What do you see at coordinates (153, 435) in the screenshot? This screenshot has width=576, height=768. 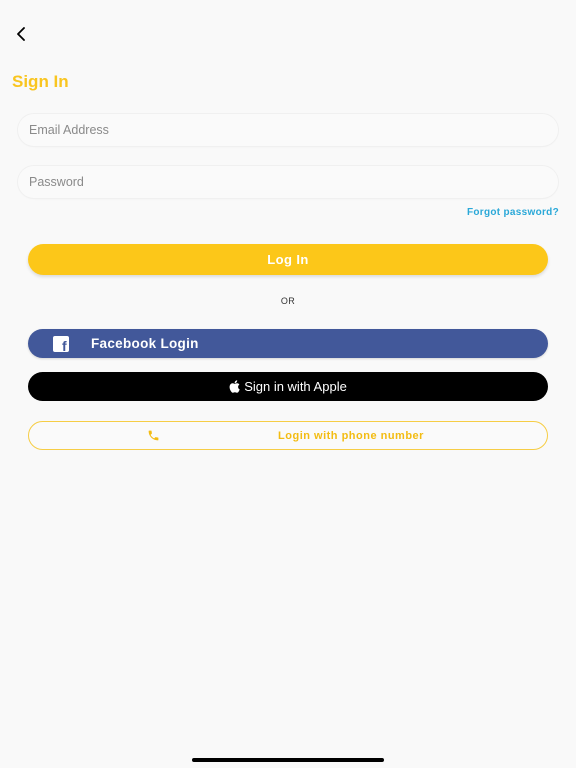 I see `phone-icon` at bounding box center [153, 435].